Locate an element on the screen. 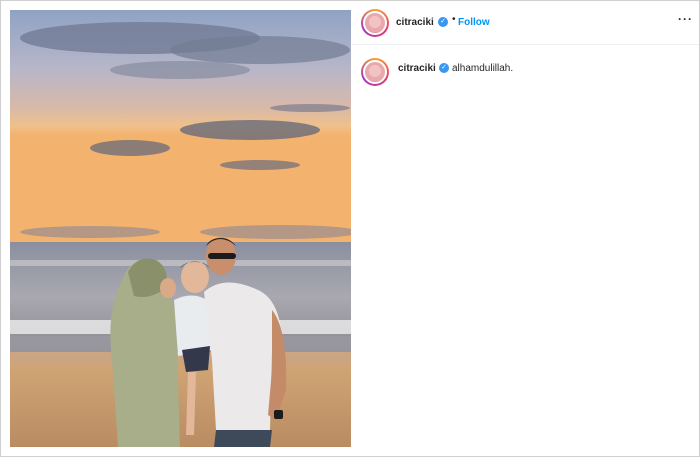 The height and width of the screenshot is (457, 700). comment-username-link: citraciki is located at coordinates (417, 68).